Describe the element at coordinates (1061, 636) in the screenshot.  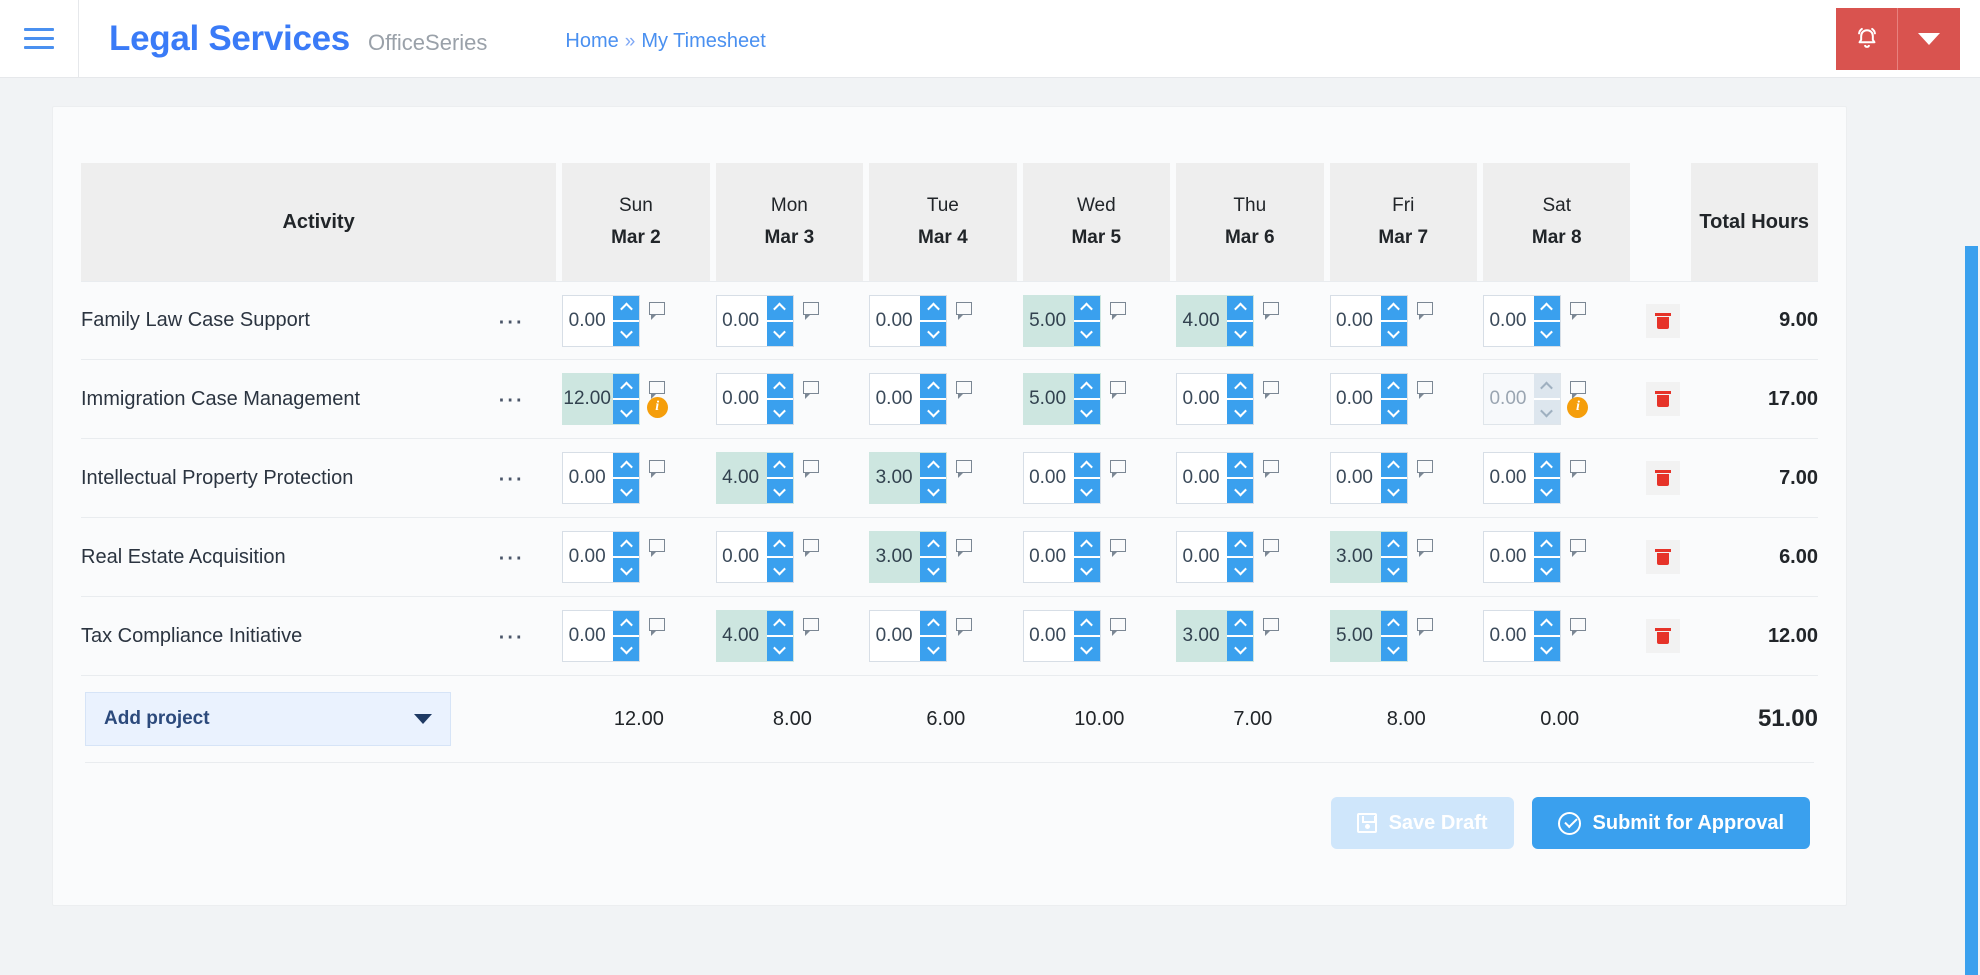
I see `hours-stepper-r4-d3: 0.00` at that location.